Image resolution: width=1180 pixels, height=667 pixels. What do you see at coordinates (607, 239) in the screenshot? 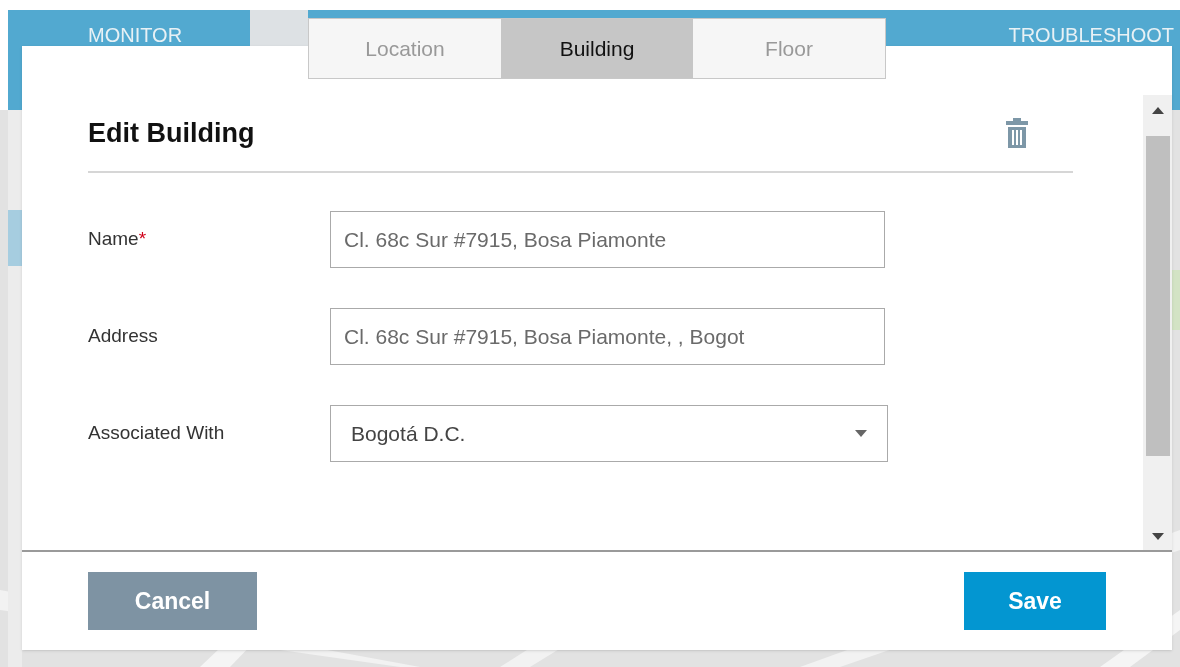
I see `input-field: Cl. 68c Sur #7915, Bosa Piamonte` at bounding box center [607, 239].